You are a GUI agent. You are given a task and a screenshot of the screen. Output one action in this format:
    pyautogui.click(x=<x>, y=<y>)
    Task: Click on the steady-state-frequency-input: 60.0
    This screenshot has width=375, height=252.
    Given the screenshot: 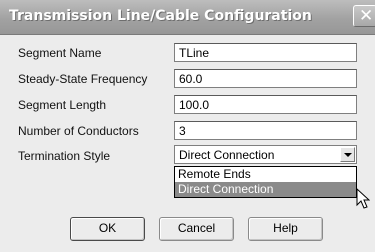 What is the action you would take?
    pyautogui.click(x=265, y=78)
    